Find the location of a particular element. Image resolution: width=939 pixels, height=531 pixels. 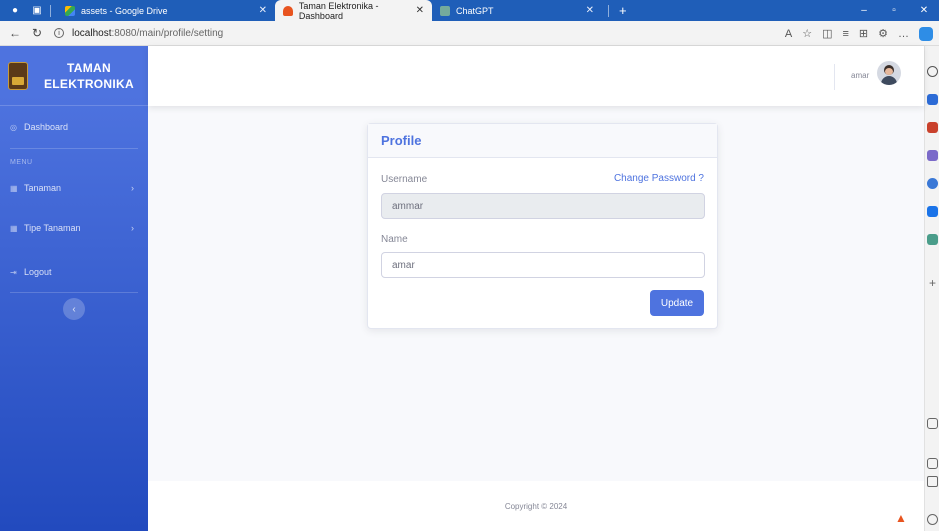

avatar-face is located at coordinates (889, 71).